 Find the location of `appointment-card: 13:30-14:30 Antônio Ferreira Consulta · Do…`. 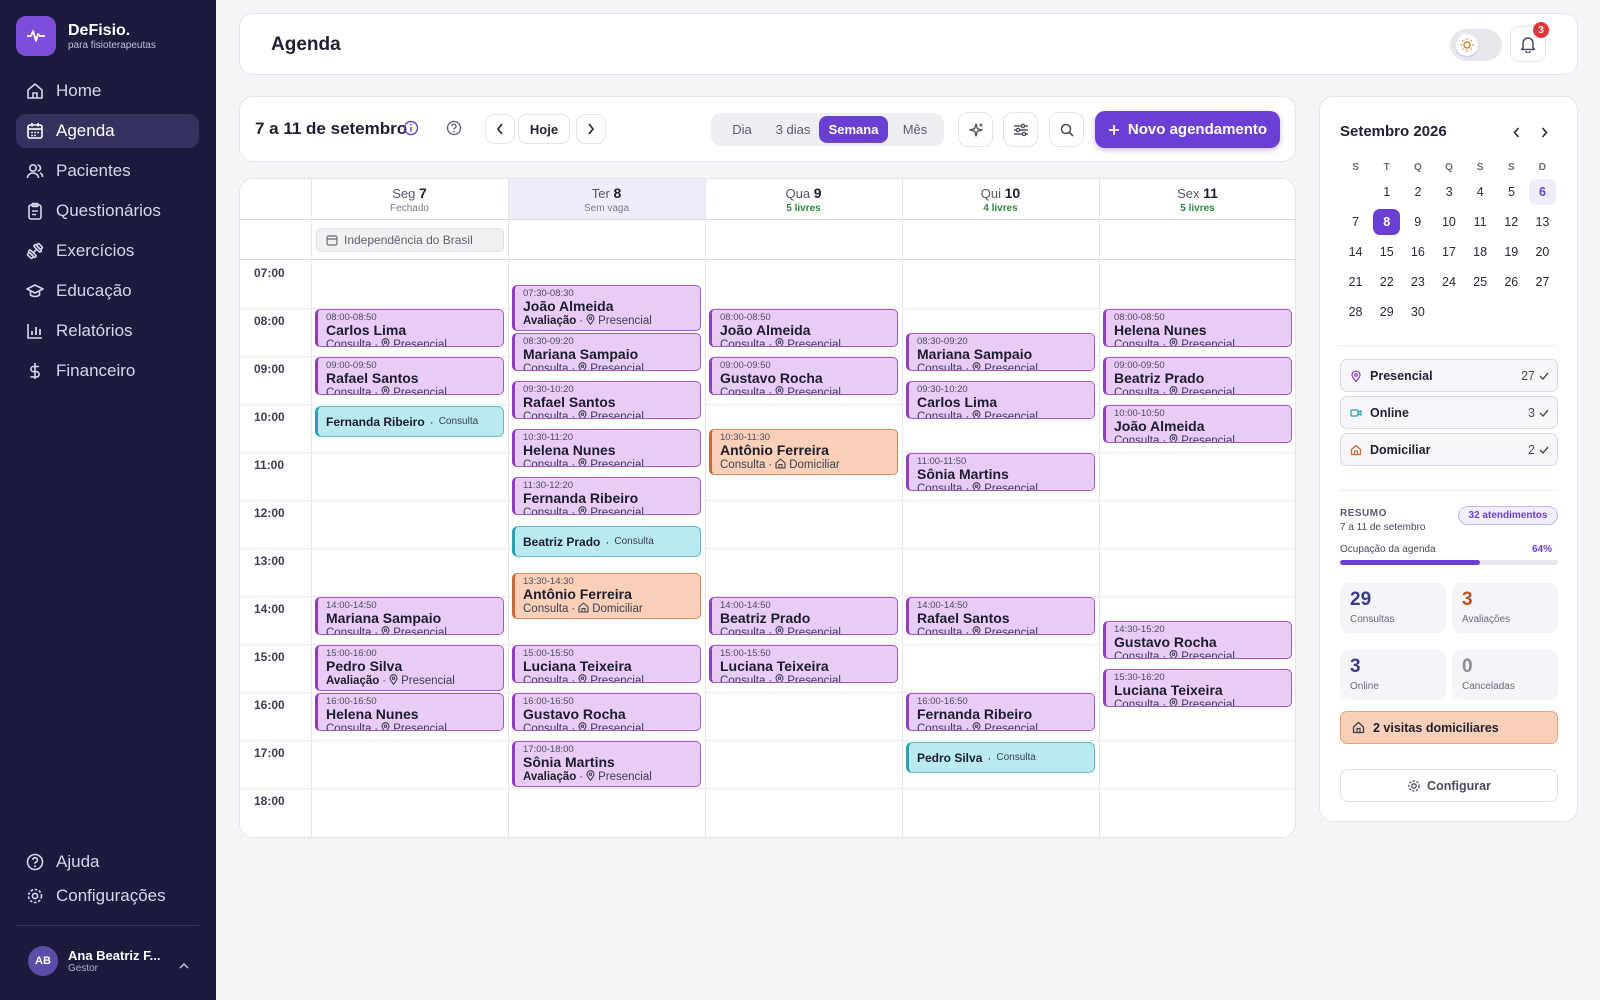

appointment-card: 13:30-14:30 Antônio Ferreira Consulta · Do… is located at coordinates (606, 596).